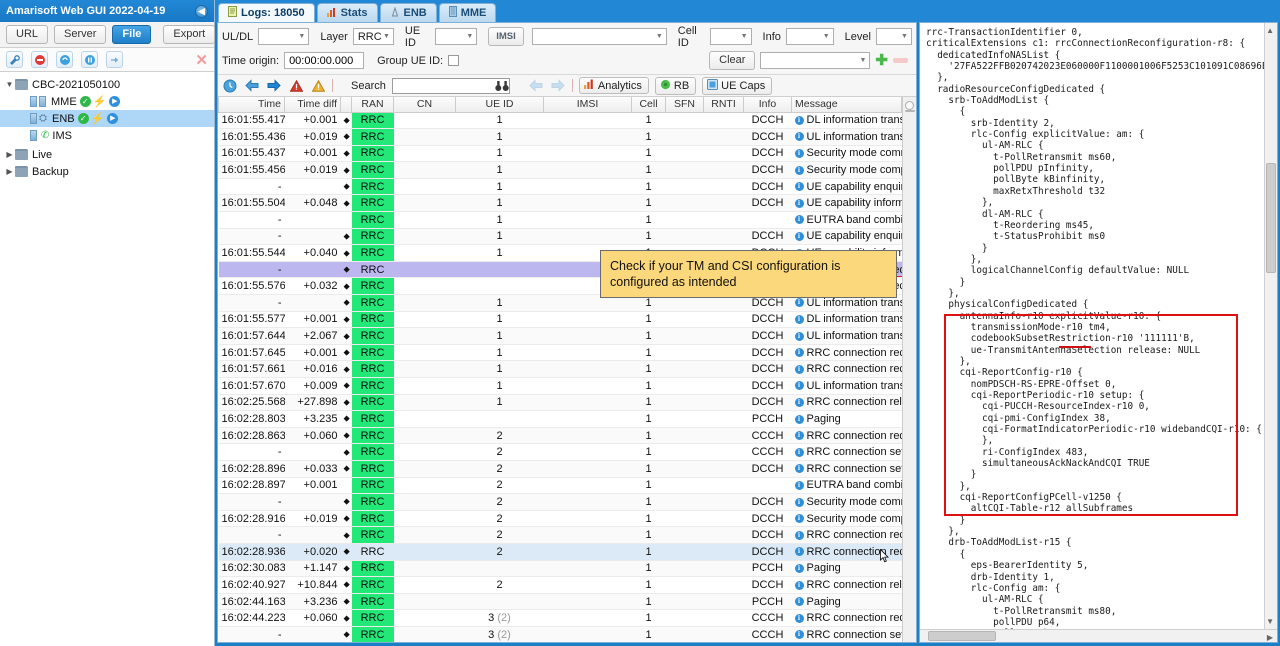 This screenshot has height=646, width=1280. I want to click on scroll-lock-icon, so click(910, 105).